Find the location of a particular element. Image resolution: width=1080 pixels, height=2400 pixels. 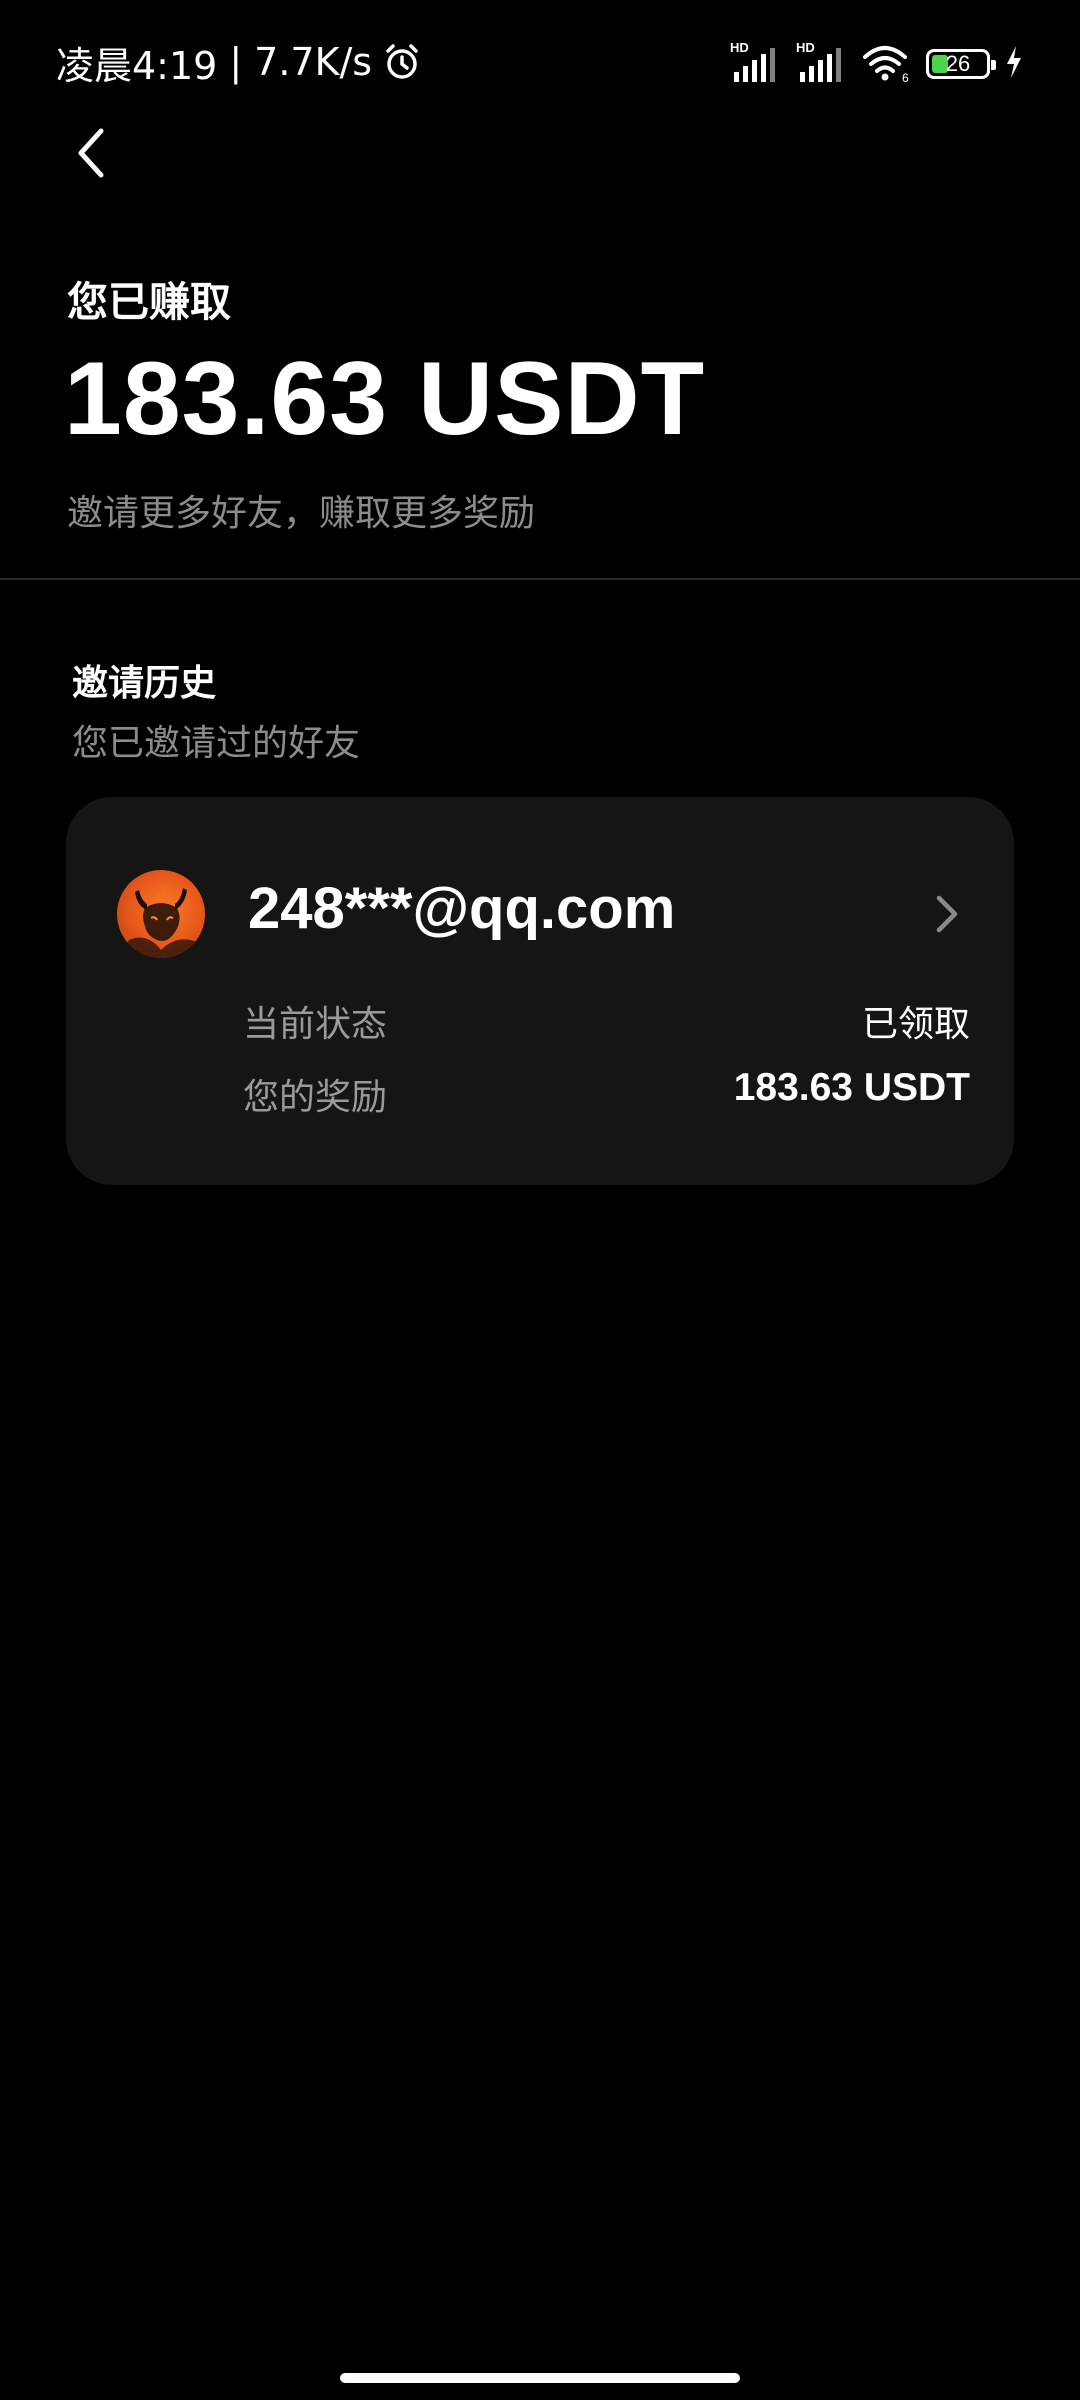

svg-text: 6 is located at coordinates (905, 77).